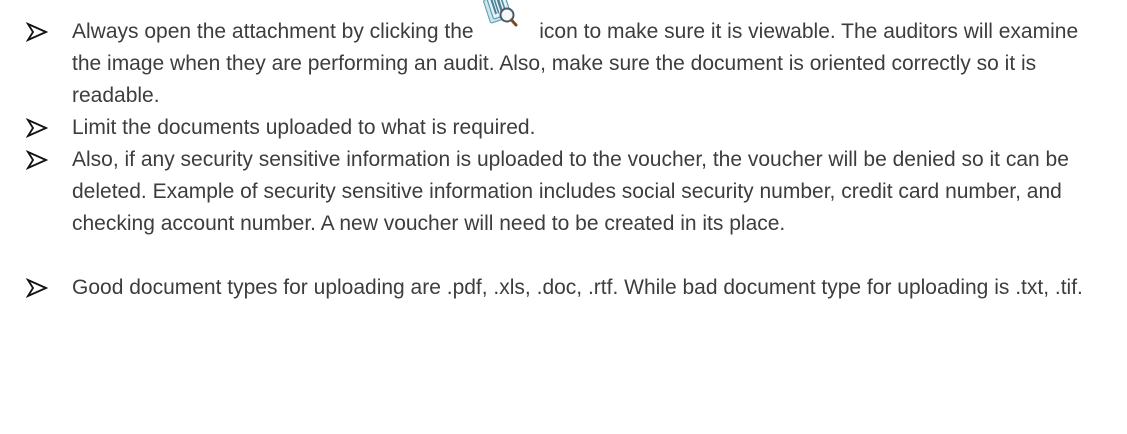 The height and width of the screenshot is (434, 1127). I want to click on bullet-text-part-2: icon to make sure it is viewable. The, so click(708, 31).